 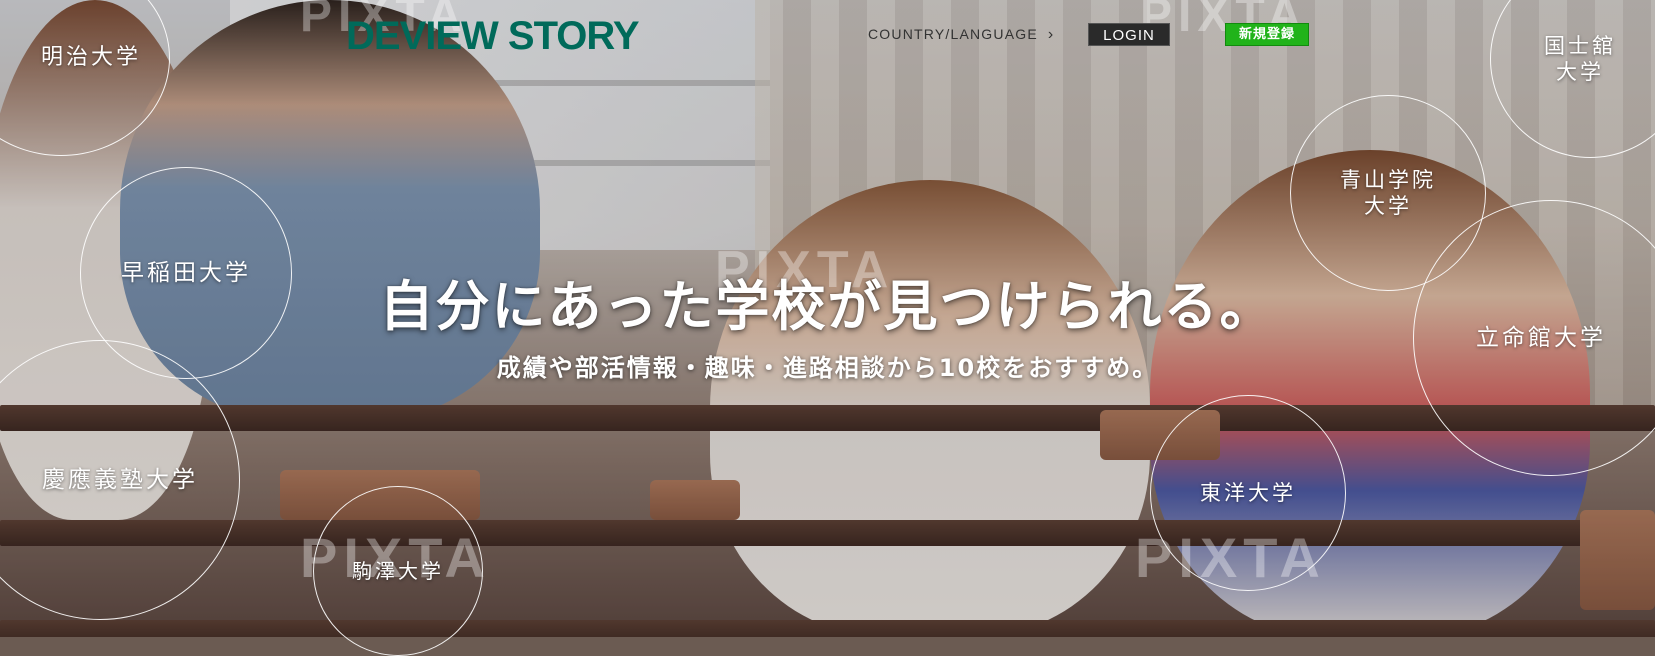 What do you see at coordinates (90, 58) in the screenshot?
I see `university-label: 明治大学` at bounding box center [90, 58].